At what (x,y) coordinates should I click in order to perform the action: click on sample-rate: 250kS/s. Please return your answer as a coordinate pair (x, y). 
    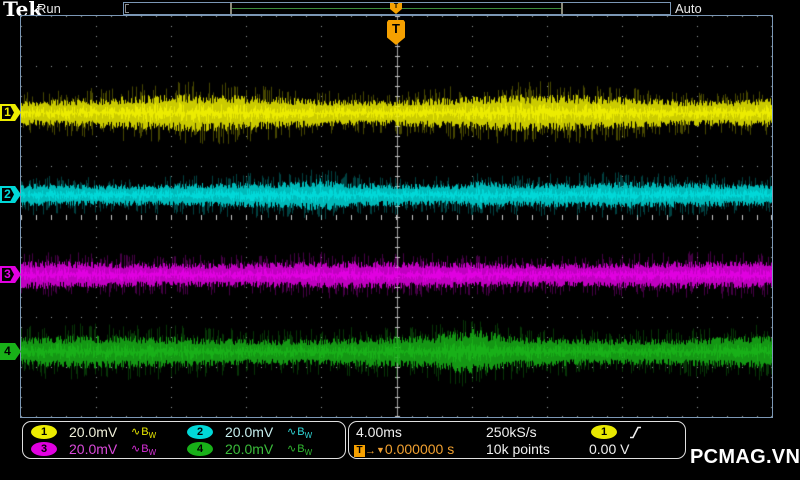
    Looking at the image, I should click on (511, 432).